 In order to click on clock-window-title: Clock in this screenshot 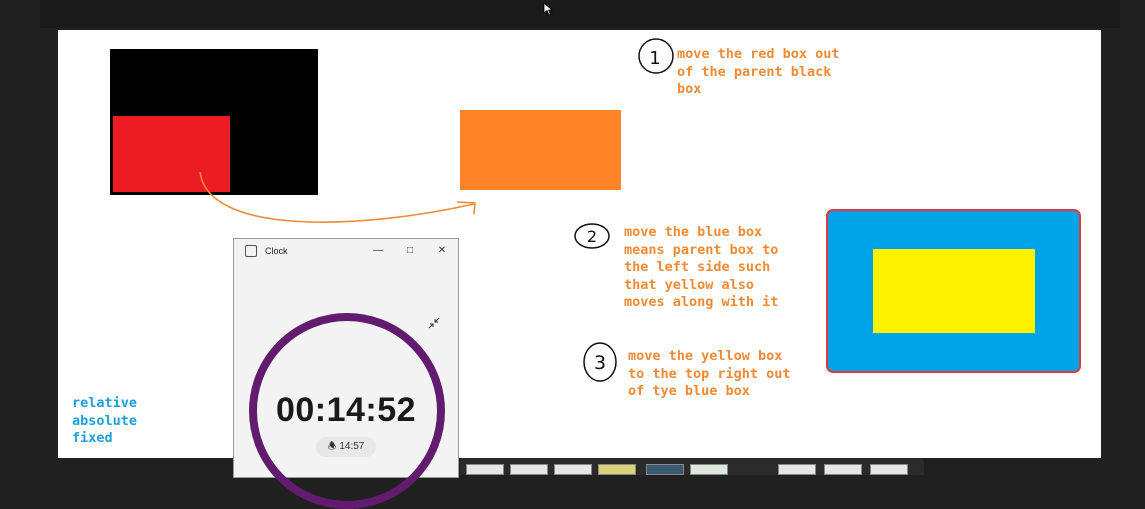, I will do `click(276, 251)`.